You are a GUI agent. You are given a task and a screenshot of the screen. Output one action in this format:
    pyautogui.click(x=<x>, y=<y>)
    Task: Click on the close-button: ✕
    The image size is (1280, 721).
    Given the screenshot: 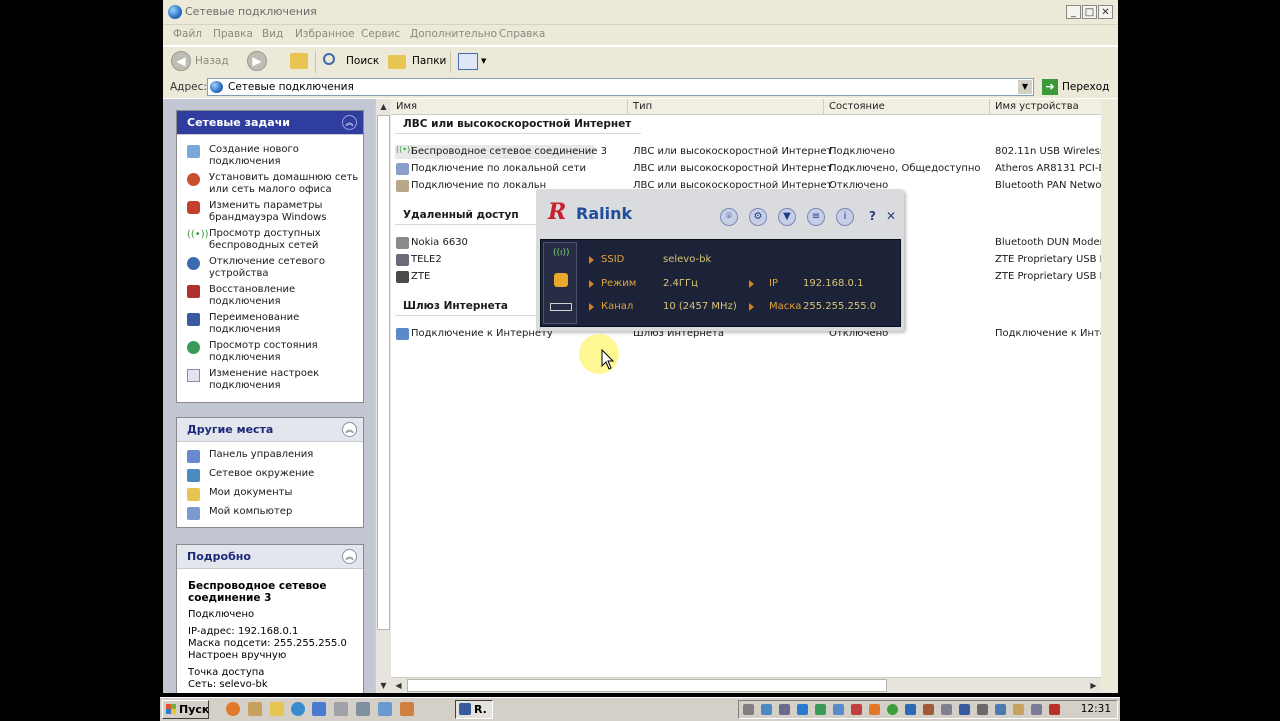 What is the action you would take?
    pyautogui.click(x=1105, y=12)
    